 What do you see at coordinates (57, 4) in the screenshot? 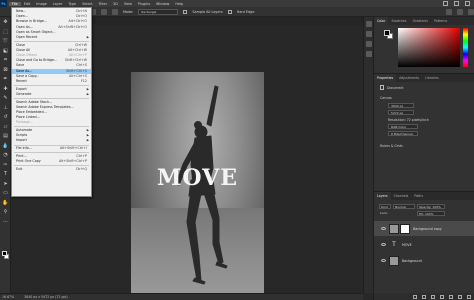
I see `menu-layer: Layer` at bounding box center [57, 4].